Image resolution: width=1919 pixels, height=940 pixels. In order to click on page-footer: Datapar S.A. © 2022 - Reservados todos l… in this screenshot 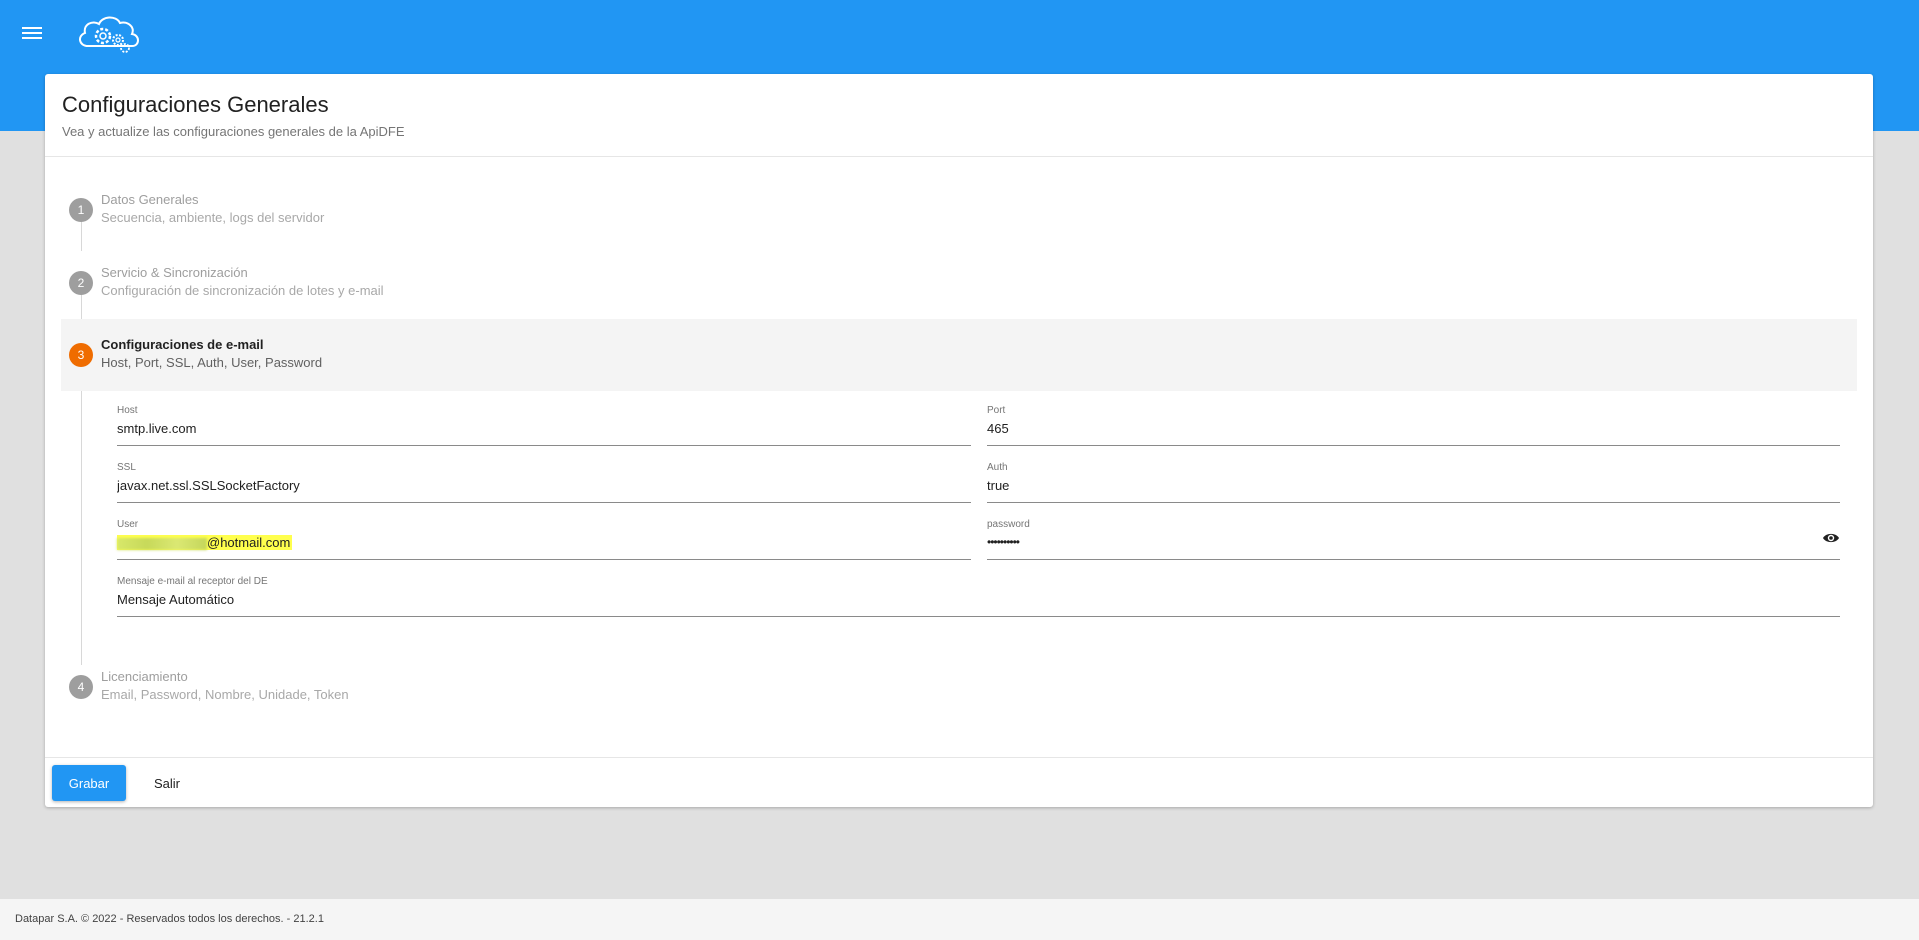, I will do `click(959, 919)`.